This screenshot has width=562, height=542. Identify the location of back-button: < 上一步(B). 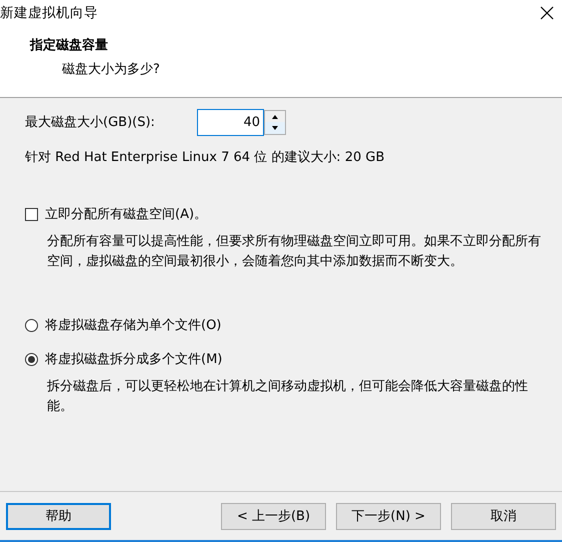
(273, 516).